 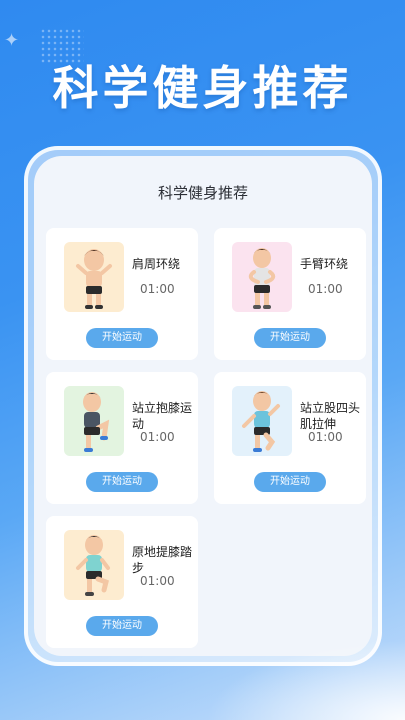 I want to click on exercise-card: 站立股四头肌拉伸 01:00 开始运动, so click(x=290, y=438).